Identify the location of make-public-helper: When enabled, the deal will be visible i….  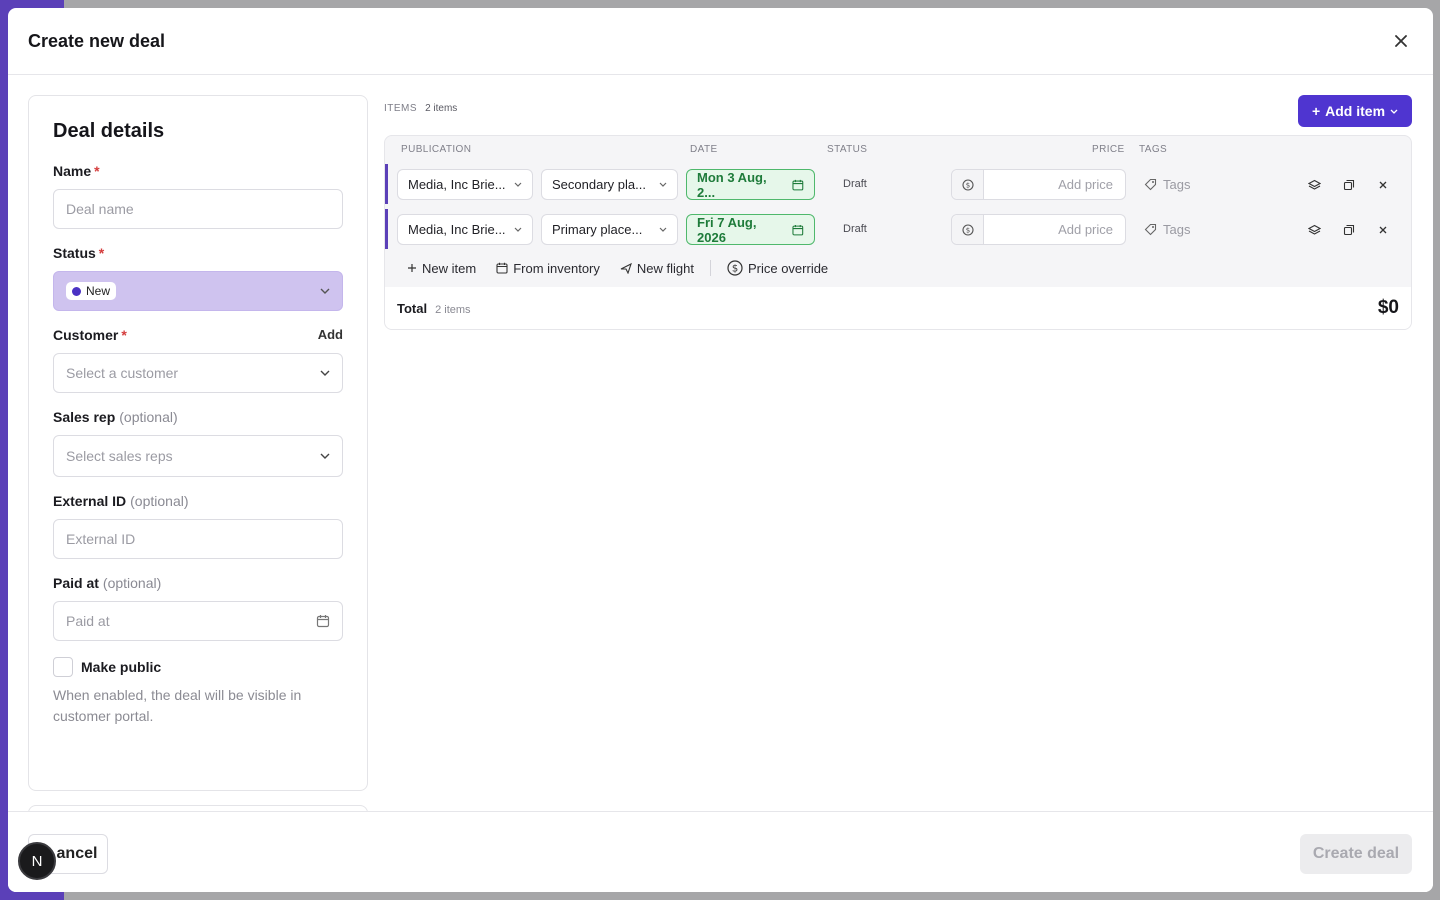
(177, 705).